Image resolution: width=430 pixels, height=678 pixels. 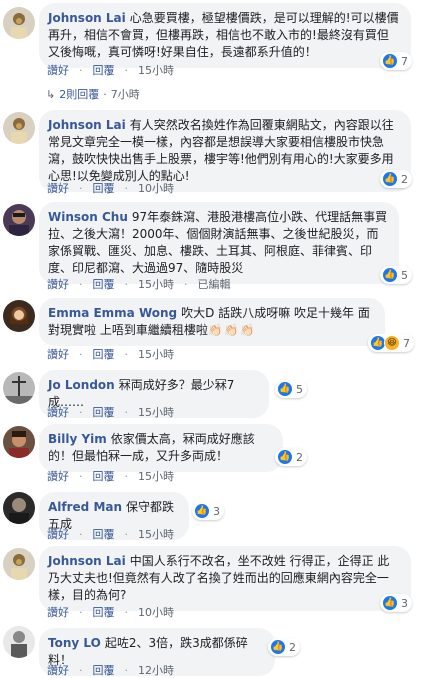 I want to click on reaction-summary: 👍 7, so click(x=396, y=61).